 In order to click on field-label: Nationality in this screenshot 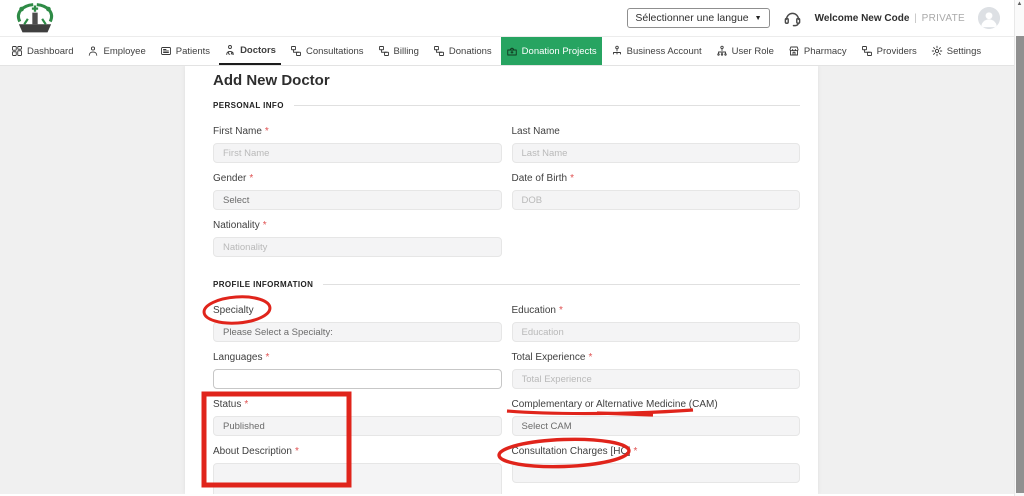, I will do `click(236, 225)`.